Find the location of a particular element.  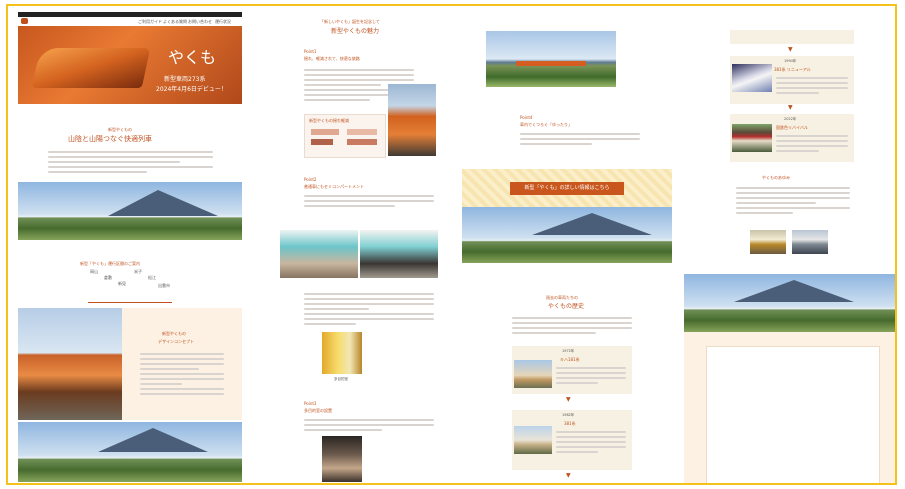

hero-subtitle: 新型車両273系 is located at coordinates (185, 79).